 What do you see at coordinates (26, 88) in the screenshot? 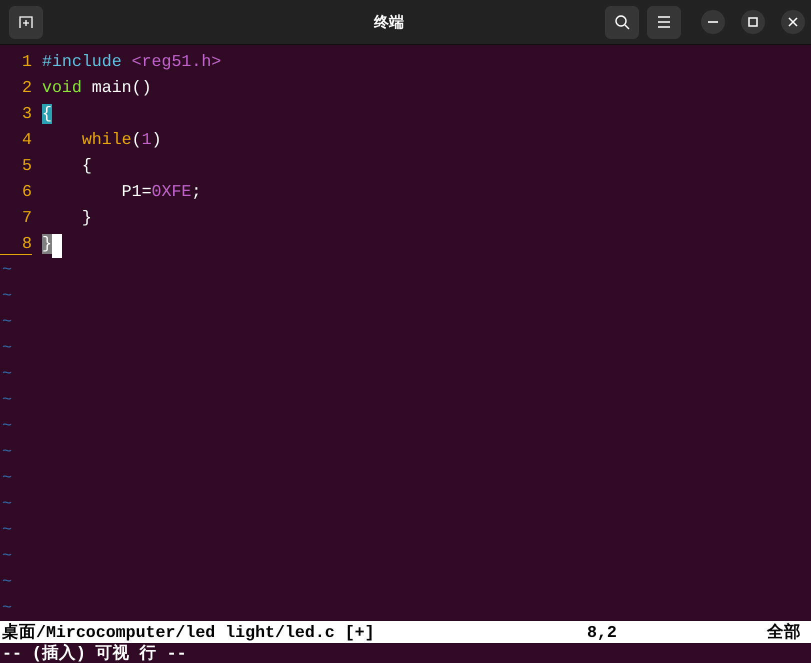
I see `line-number: 2` at bounding box center [26, 88].